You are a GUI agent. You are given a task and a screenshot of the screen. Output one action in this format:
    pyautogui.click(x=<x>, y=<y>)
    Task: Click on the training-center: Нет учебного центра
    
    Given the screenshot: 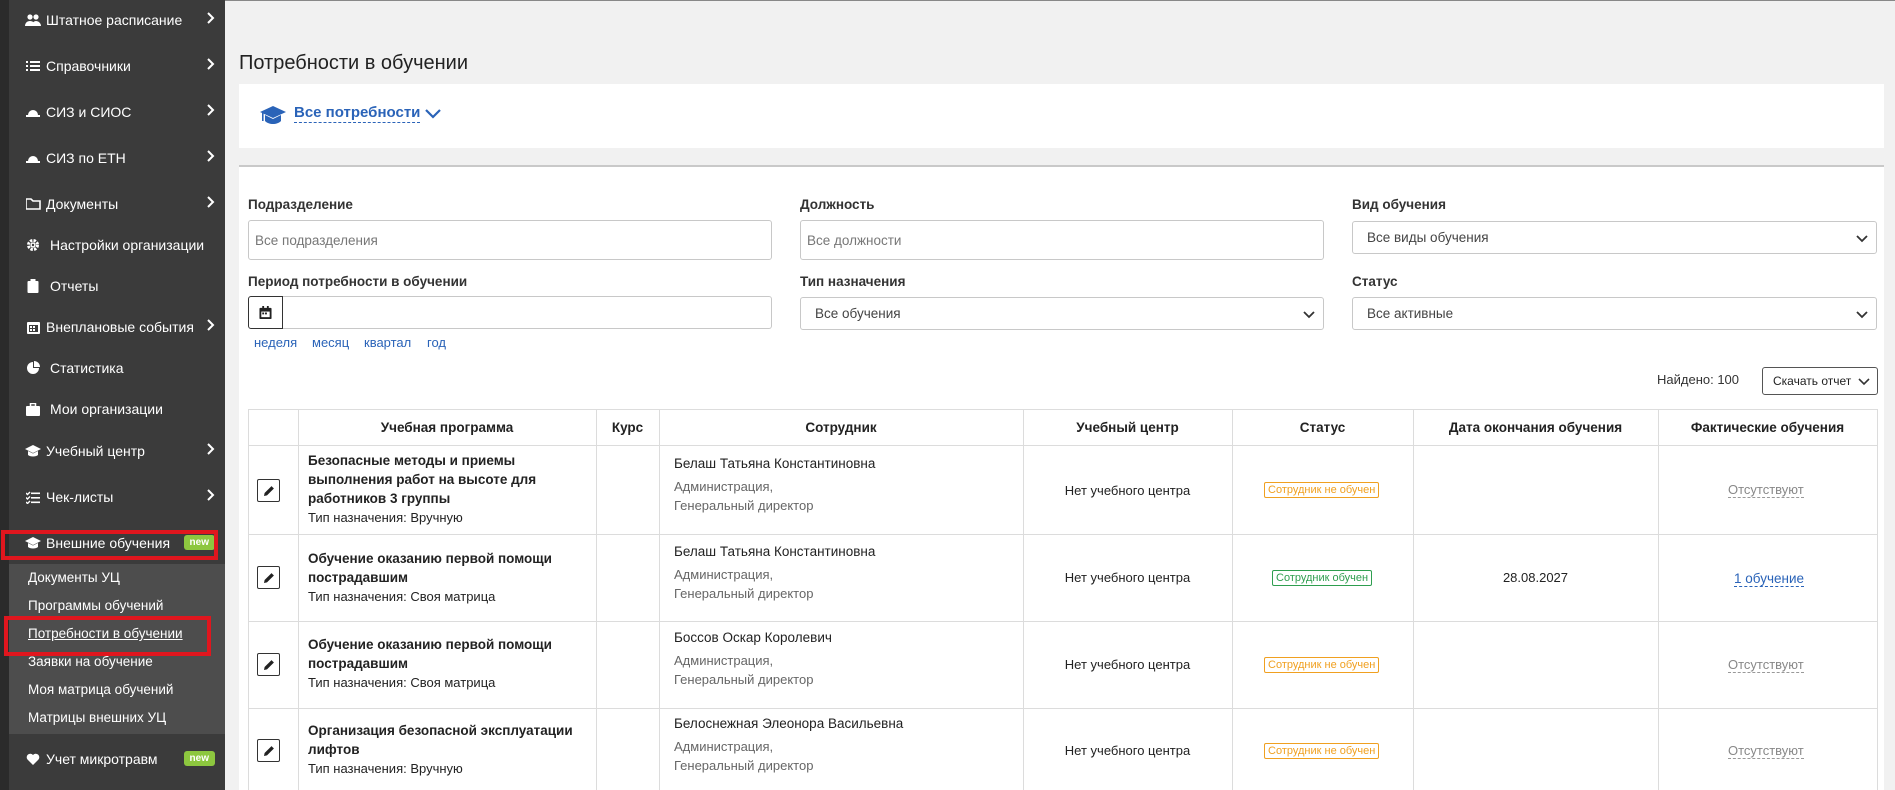 What is the action you would take?
    pyautogui.click(x=1127, y=664)
    